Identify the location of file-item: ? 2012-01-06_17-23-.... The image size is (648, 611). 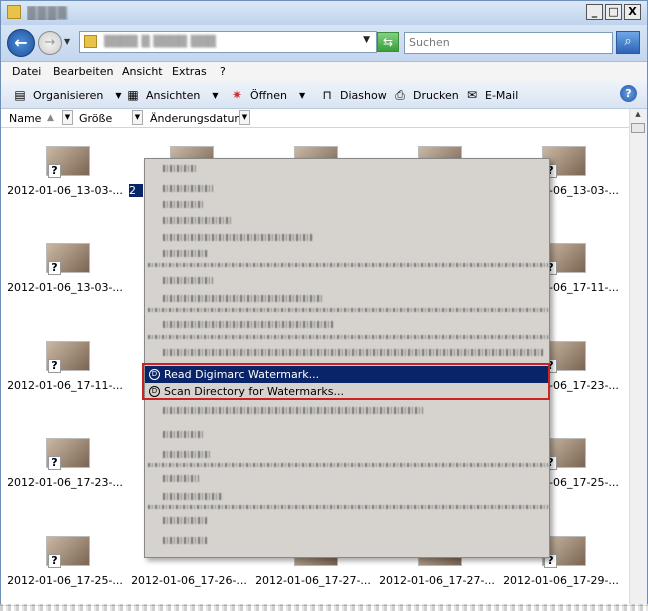
(65, 483).